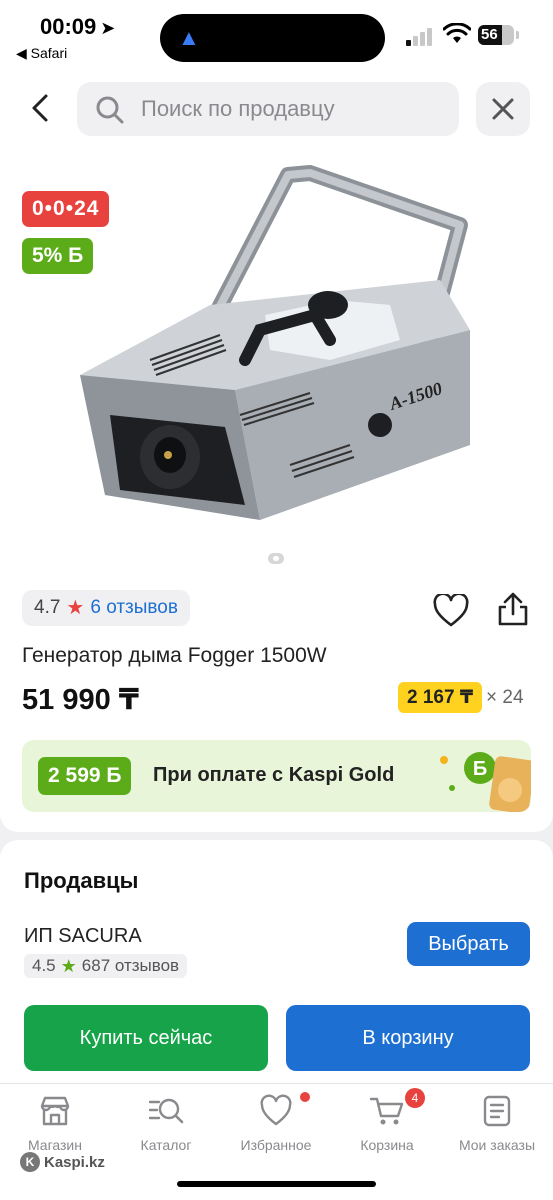  I want to click on kaspi-gold-card-icon: Б, so click(485, 782).